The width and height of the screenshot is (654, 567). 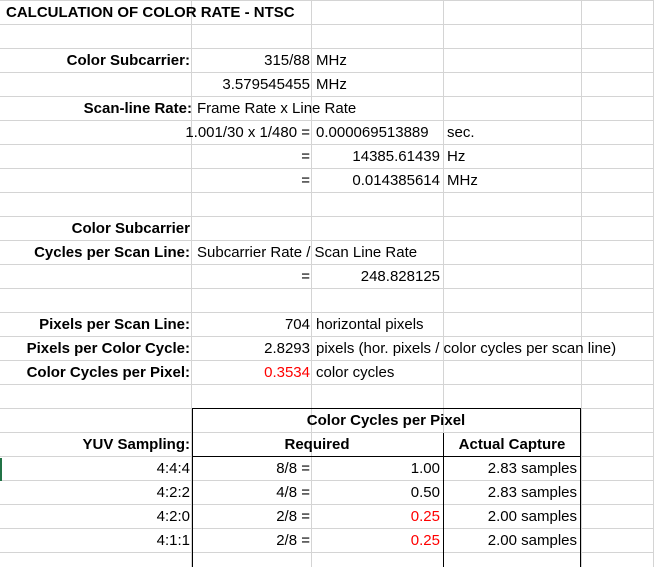 I want to click on yuv-fraction-cell: 4/8 =, so click(x=251, y=493).